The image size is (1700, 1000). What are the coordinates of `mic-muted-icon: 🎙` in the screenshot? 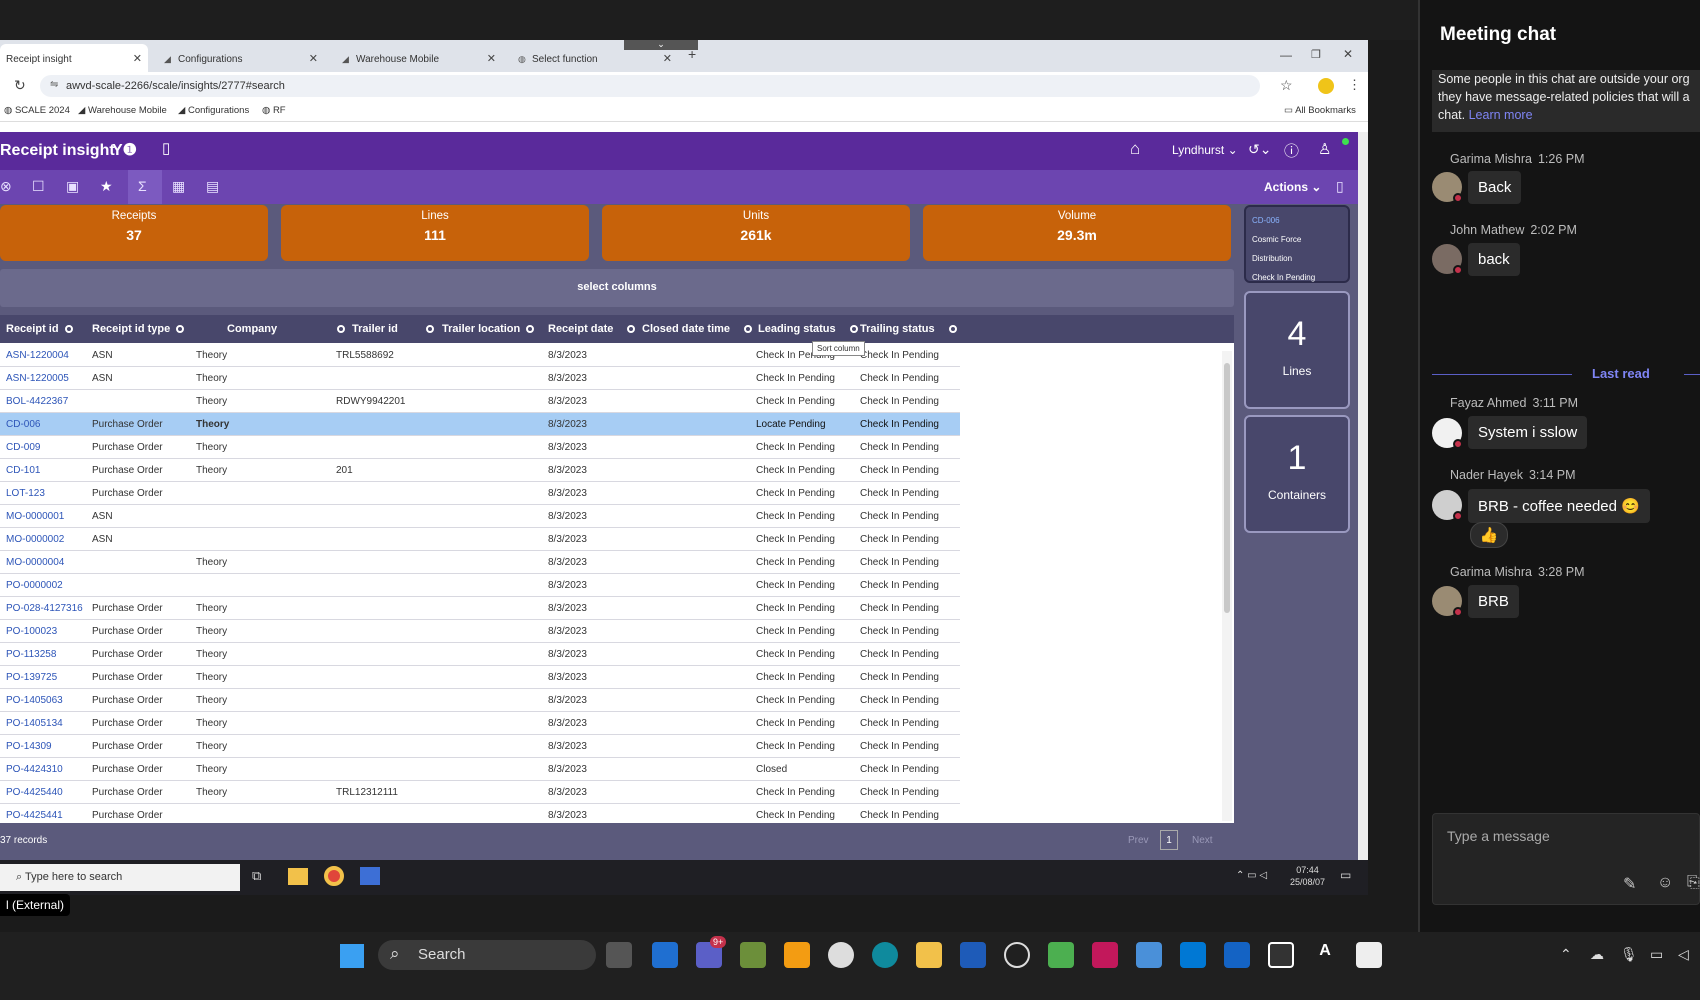 It's located at (1629, 954).